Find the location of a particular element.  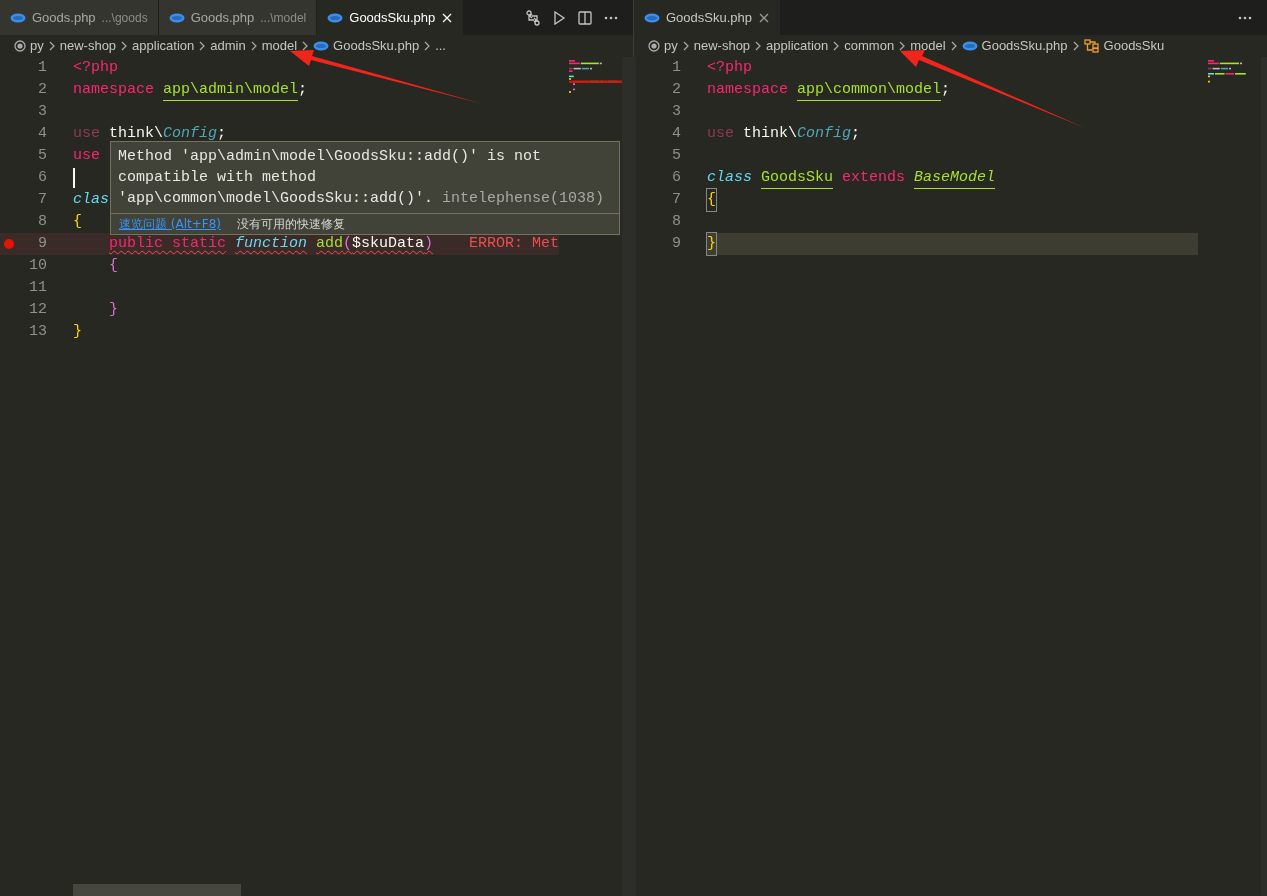

editor-tab: Goods.php ...\goods is located at coordinates (79, 17).